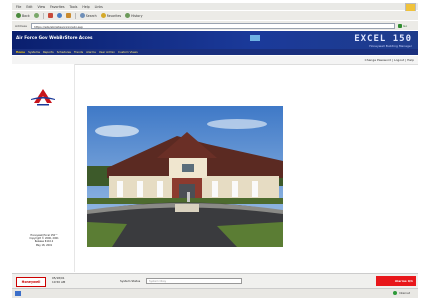 Image resolution: width=428 pixels, height=303 pixels. Describe the element at coordinates (18, 293) in the screenshot. I see `page-done-icon` at that location.